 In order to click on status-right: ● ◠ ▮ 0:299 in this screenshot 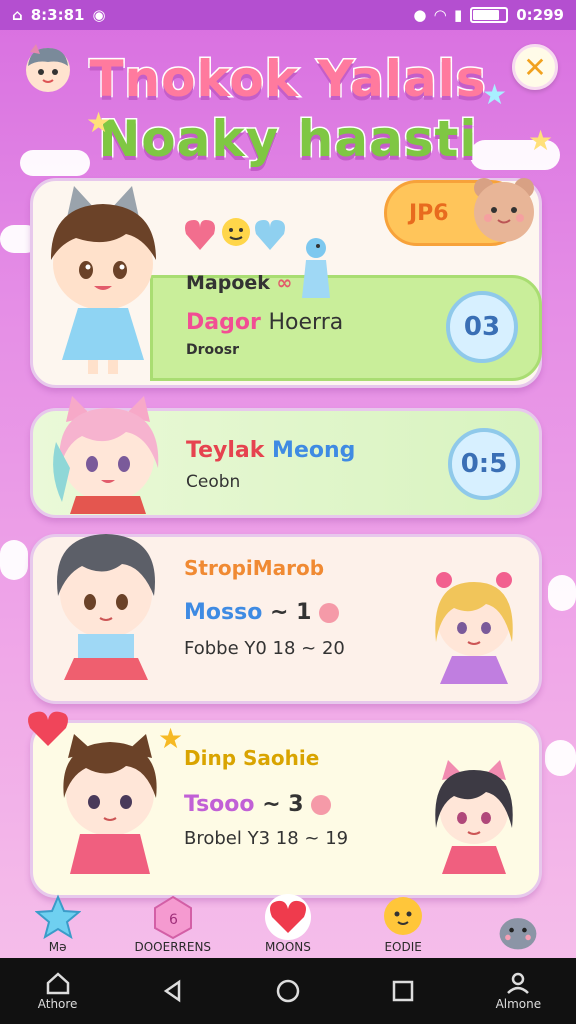, I will do `click(488, 15)`.